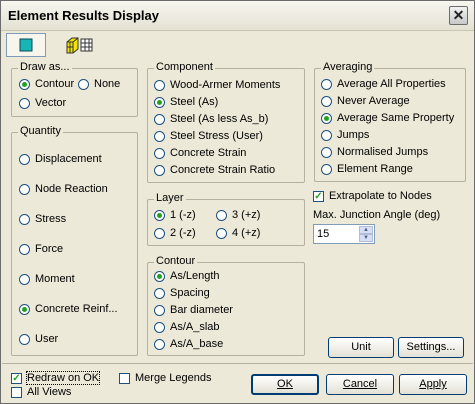 The image size is (475, 404). Describe the element at coordinates (344, 234) in the screenshot. I see `junction-angle-spinner: 15 ▲ ▼` at that location.